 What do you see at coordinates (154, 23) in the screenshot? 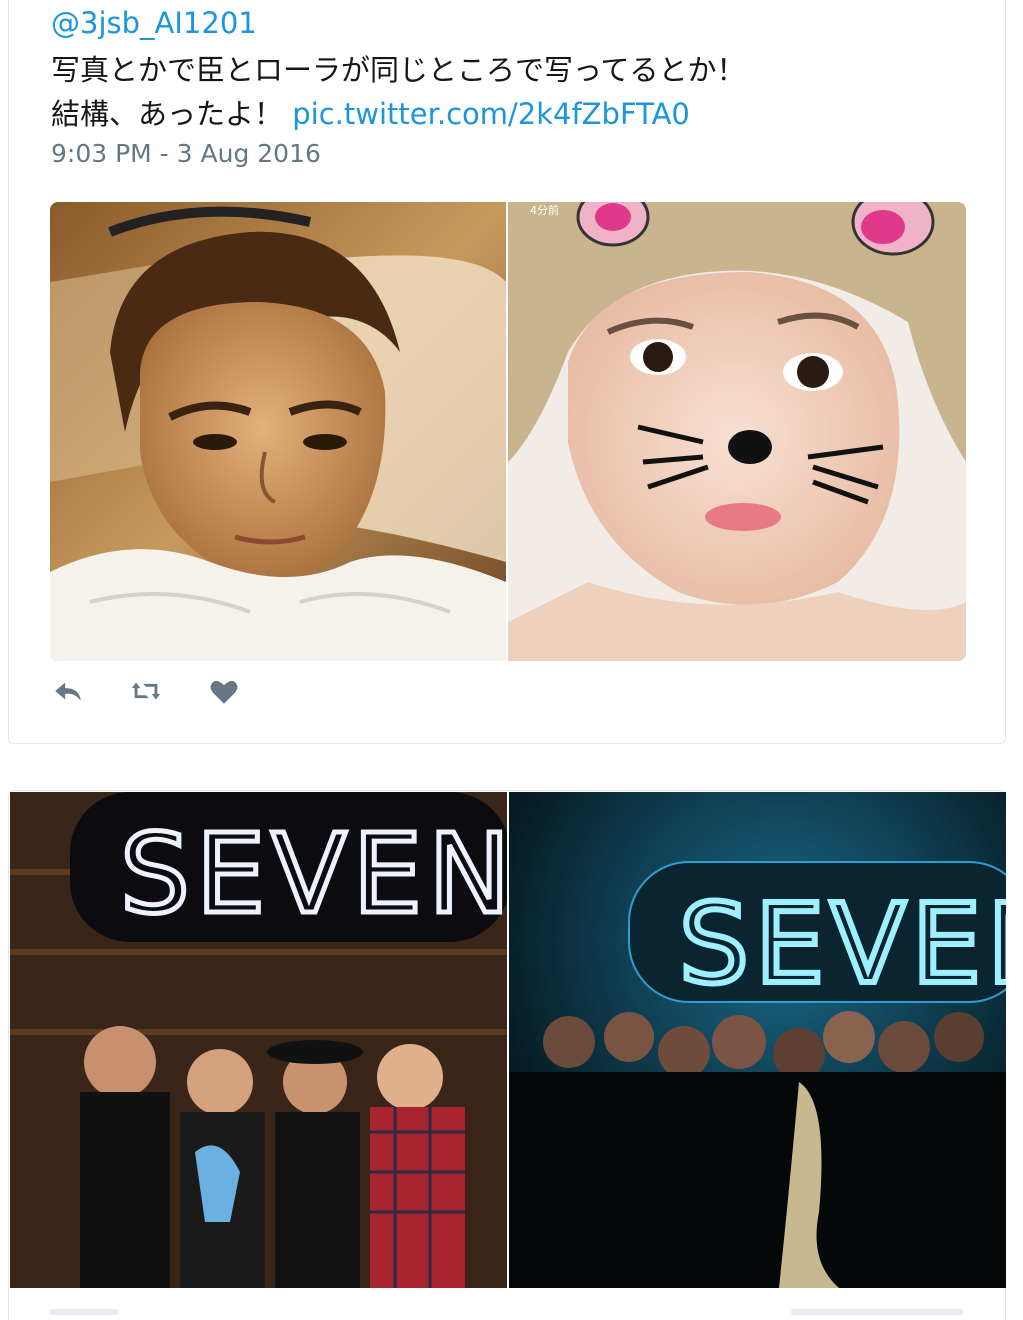
I see `tweet-handle: @3jsb_AI1201` at bounding box center [154, 23].